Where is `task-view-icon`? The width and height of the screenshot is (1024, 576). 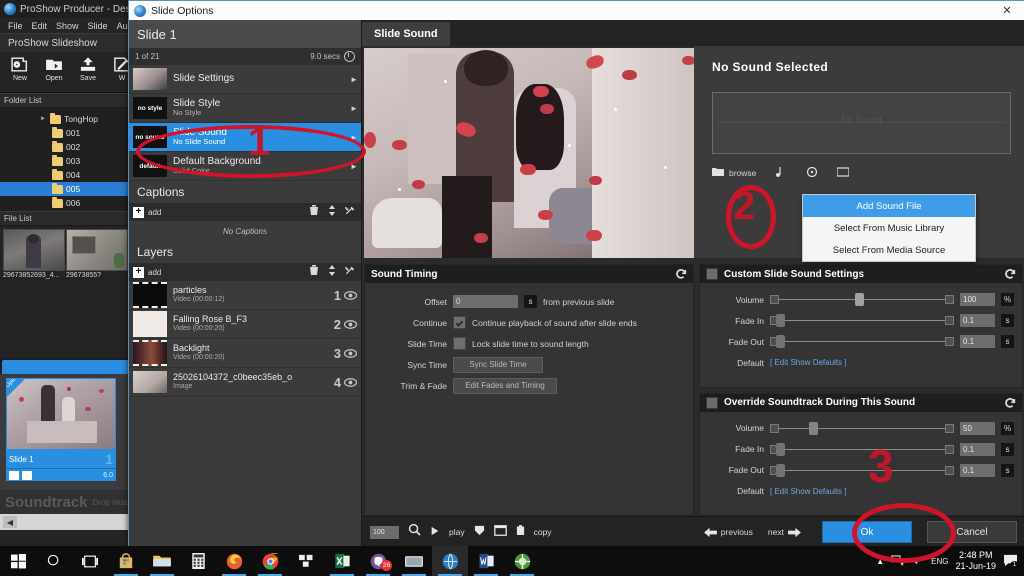
task-view-icon is located at coordinates (90, 561).